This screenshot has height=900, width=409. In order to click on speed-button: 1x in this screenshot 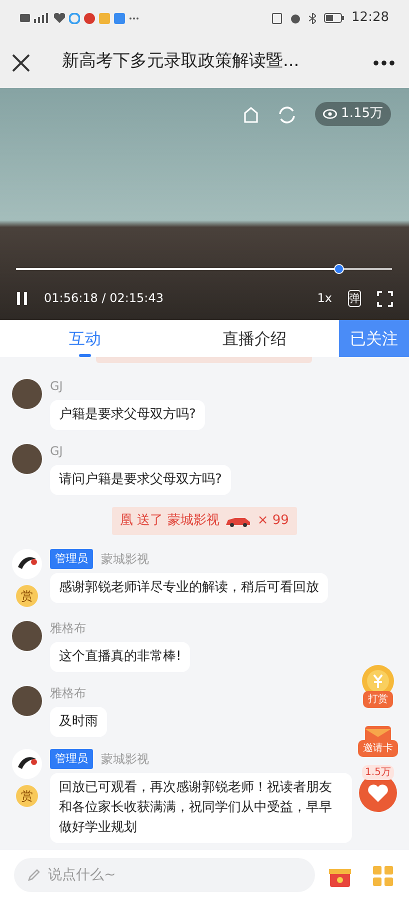, I will do `click(324, 298)`.